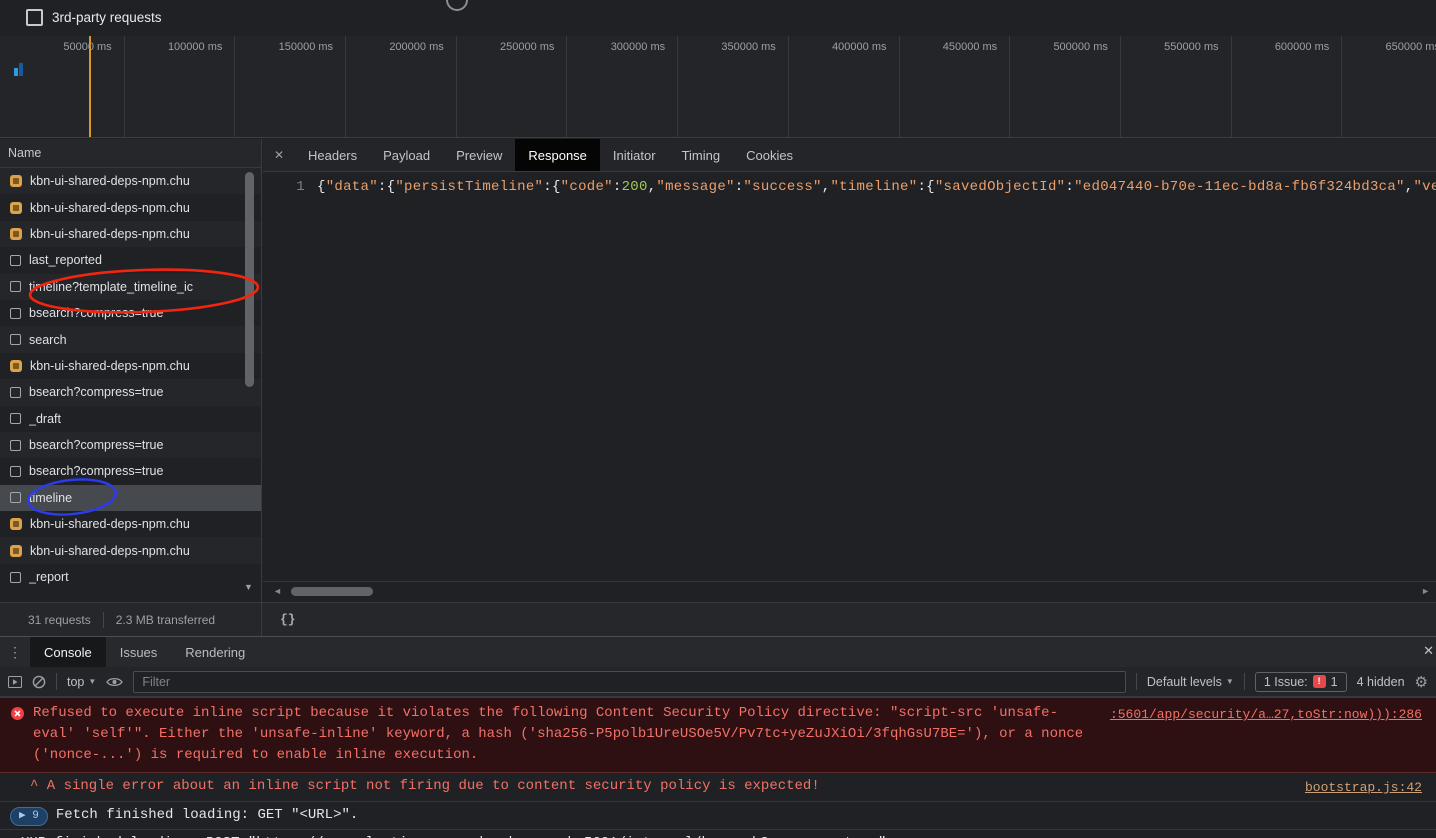 This screenshot has height=838, width=1436. Describe the element at coordinates (332, 591) in the screenshot. I see `horizontal-scrollbar-thumb` at that location.